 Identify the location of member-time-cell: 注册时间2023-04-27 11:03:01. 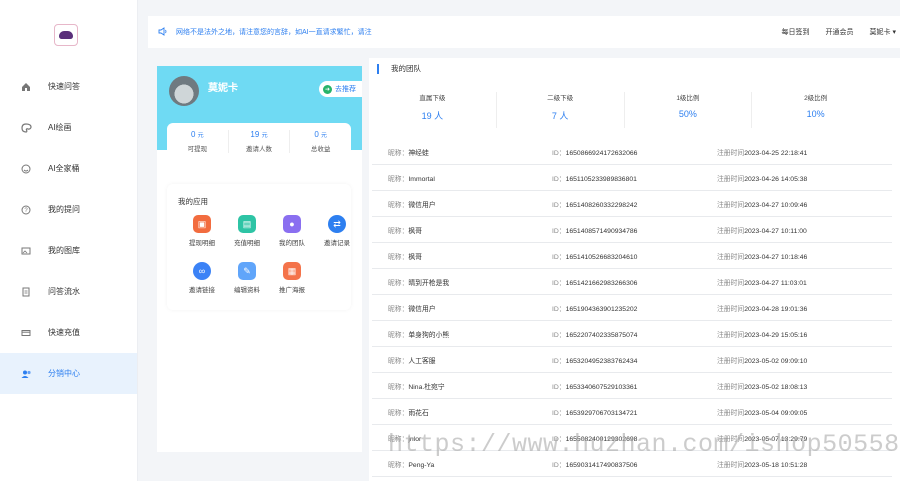
(804, 282).